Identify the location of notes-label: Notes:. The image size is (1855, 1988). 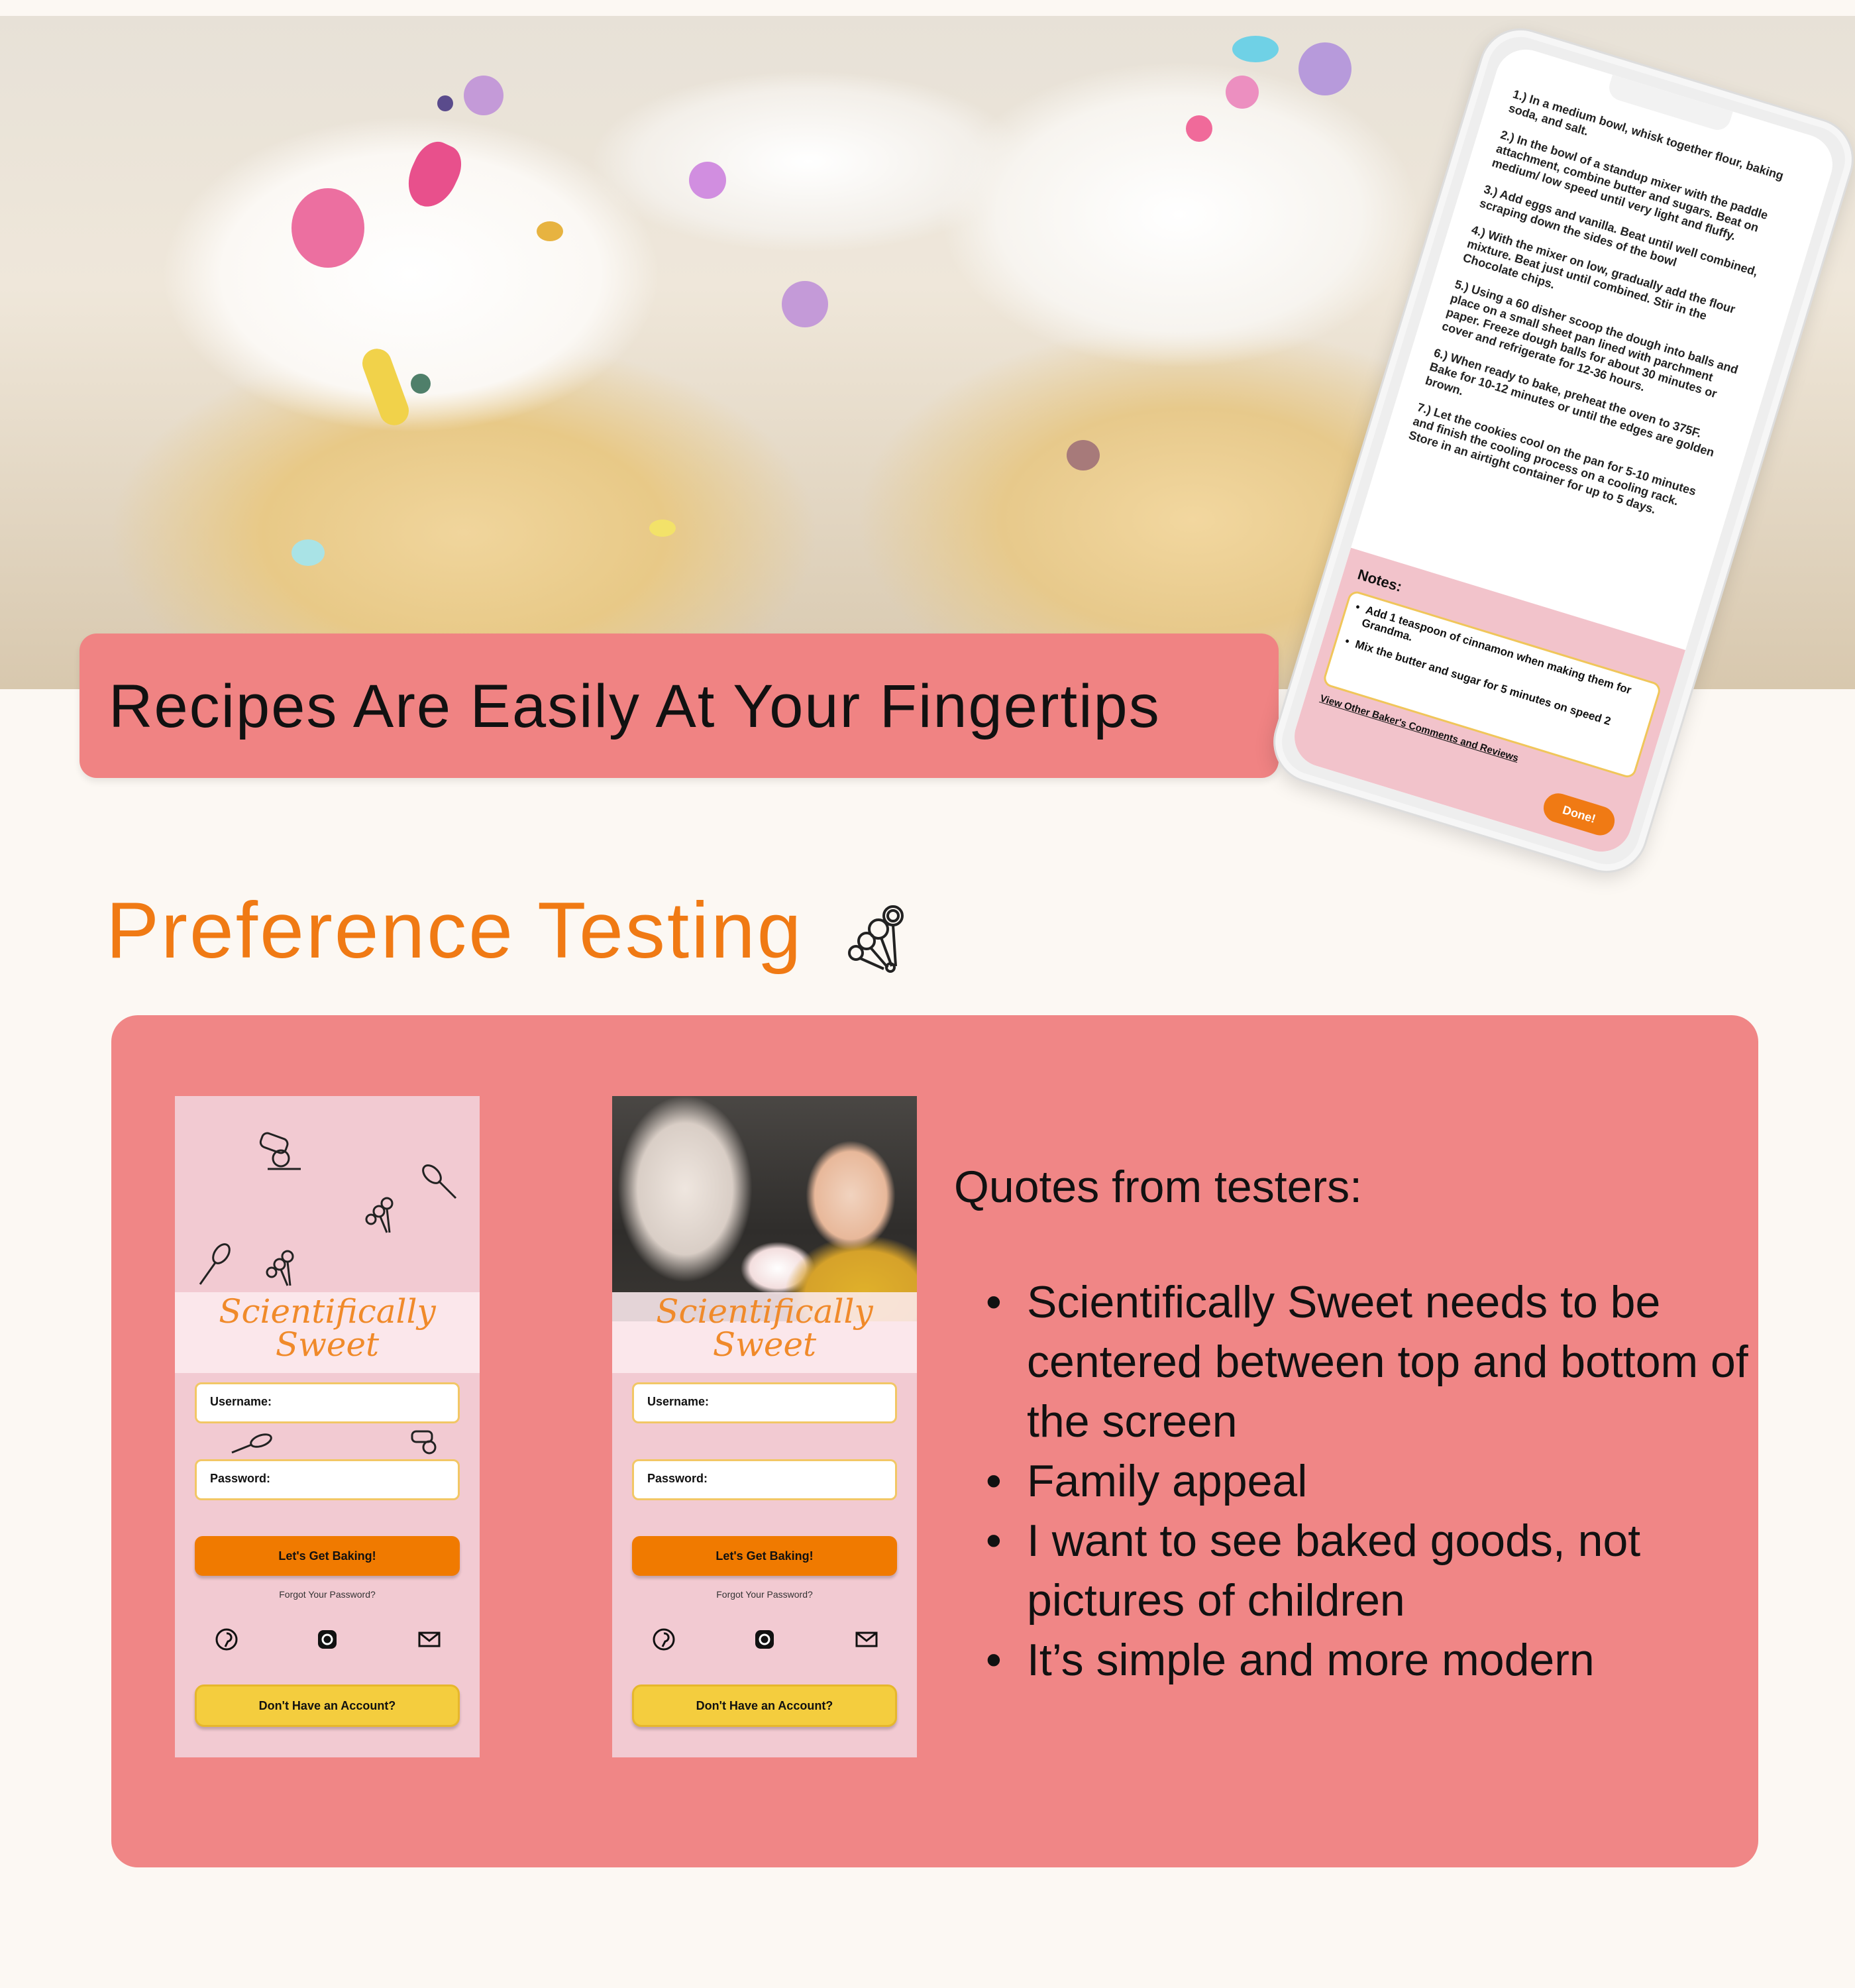
(1380, 580).